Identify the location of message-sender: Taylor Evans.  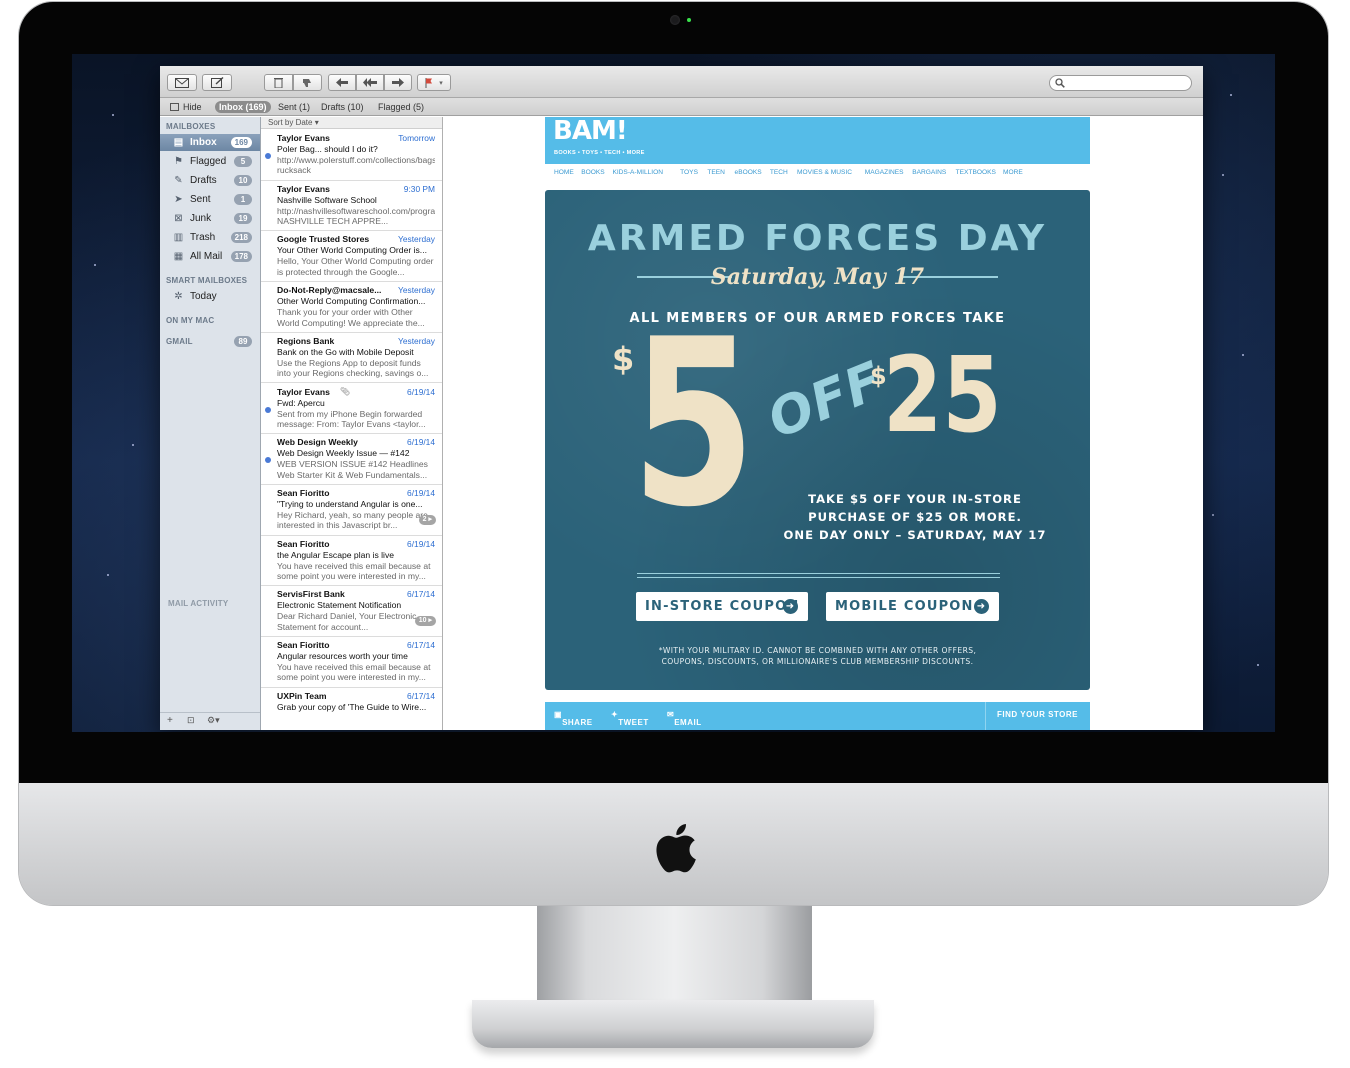
(303, 391).